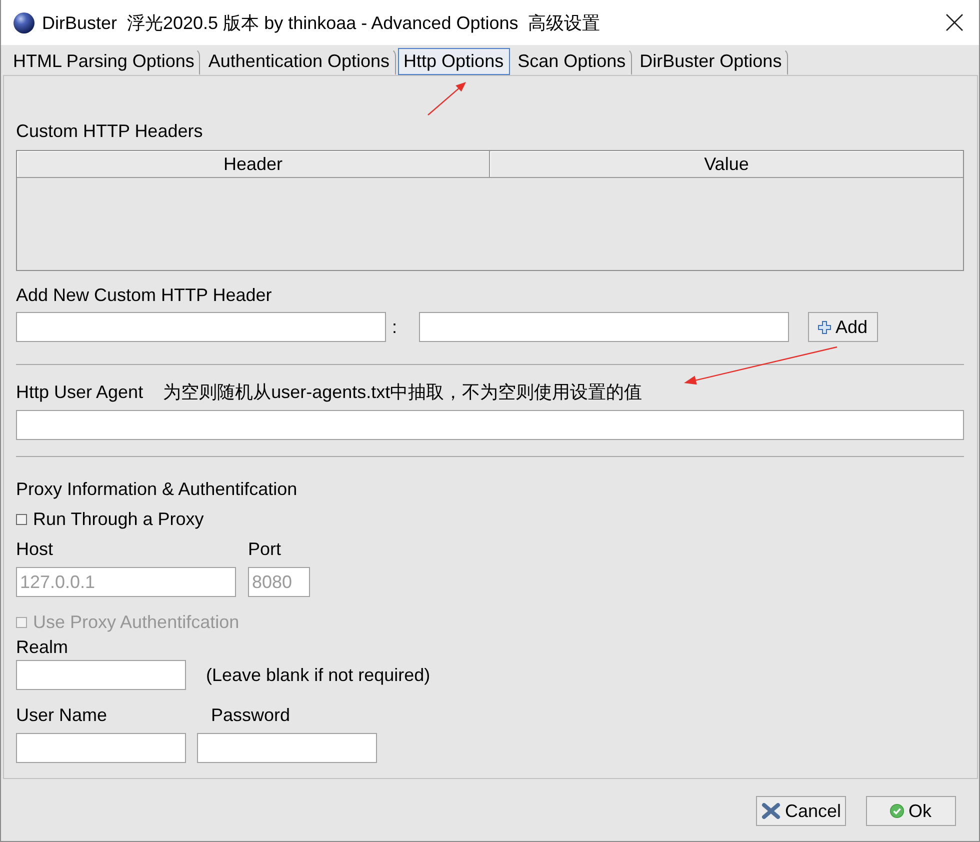 The image size is (980, 842). Describe the element at coordinates (711, 61) in the screenshot. I see `tab: DirBuster Options` at that location.